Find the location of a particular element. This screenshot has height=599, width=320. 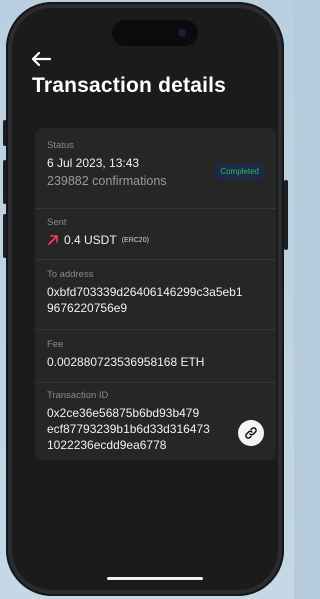

link-icon is located at coordinates (251, 433).